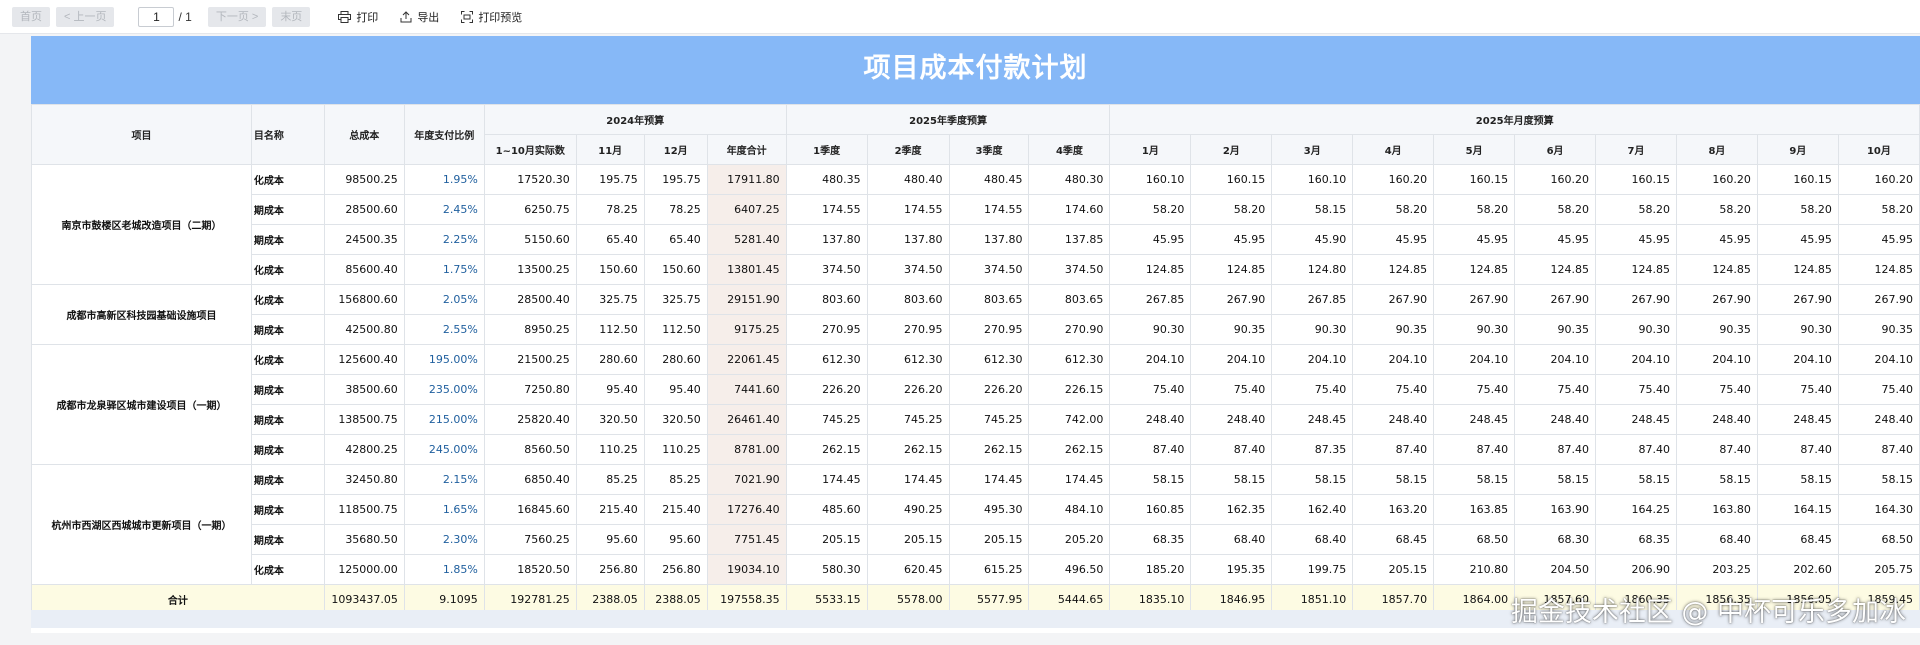 The width and height of the screenshot is (1920, 645). I want to click on value-cell: 803.65, so click(1069, 299).